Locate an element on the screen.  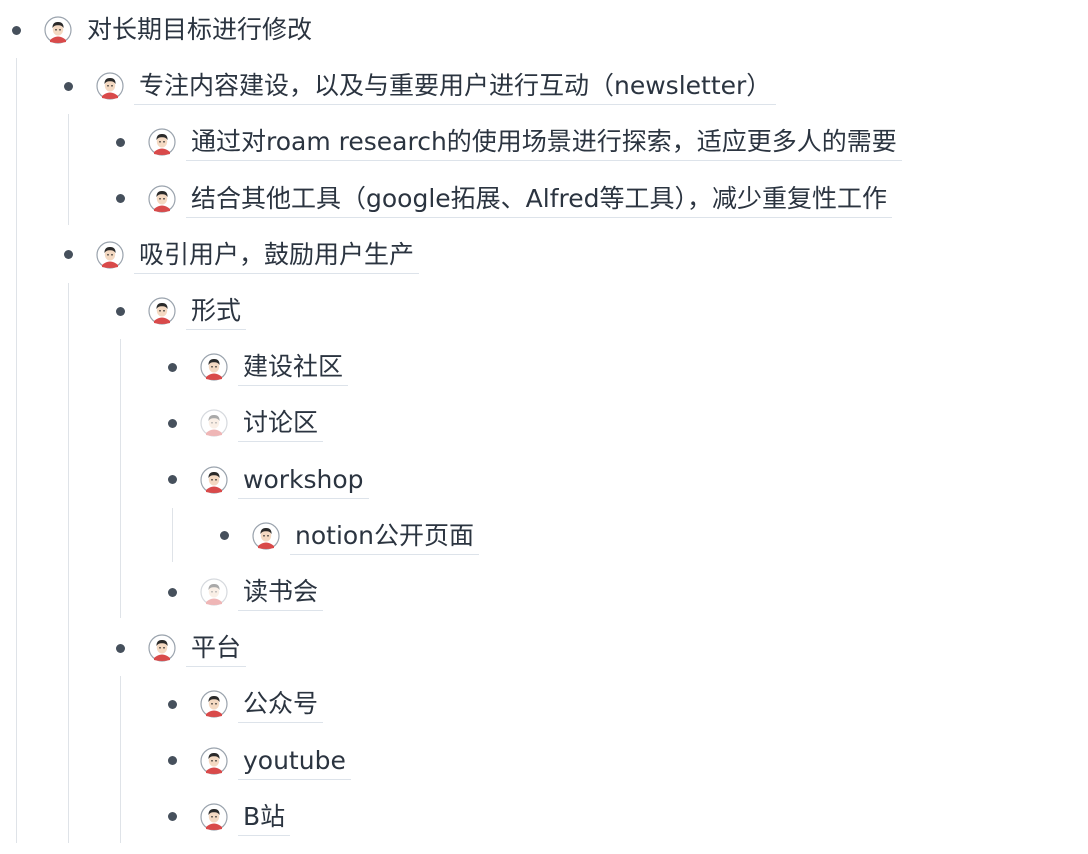
block-text: 吸引用户，鼓励用户生产 is located at coordinates (277, 256).